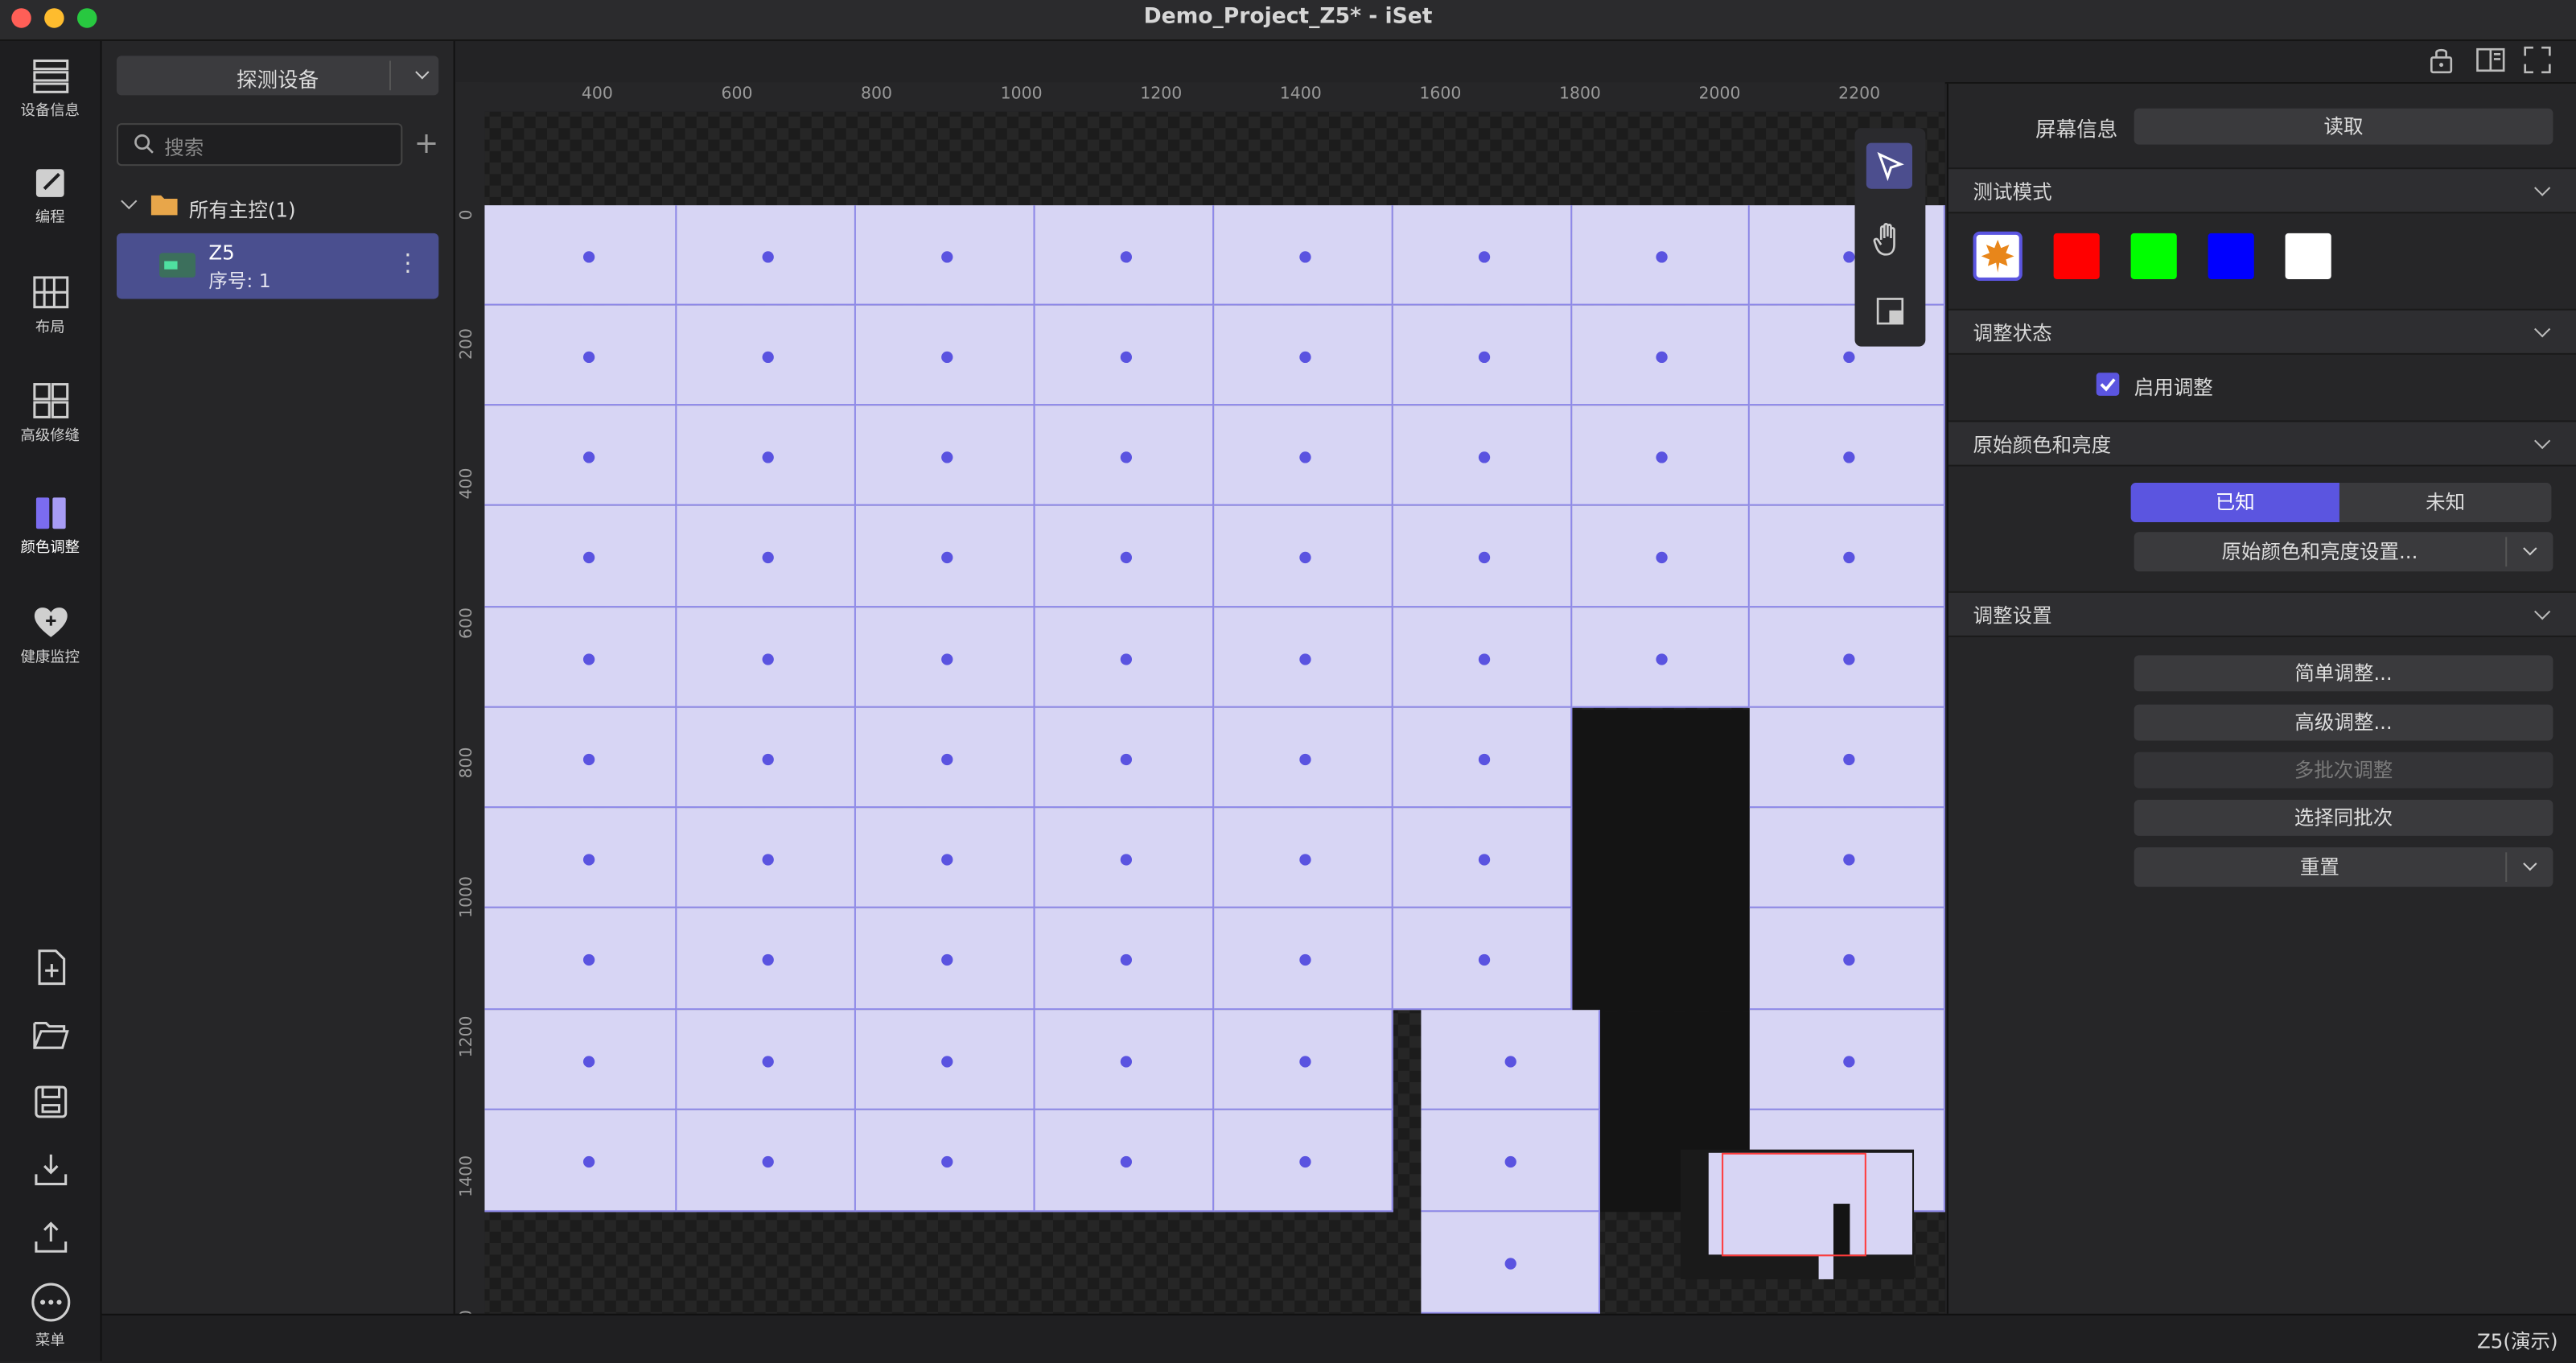  What do you see at coordinates (50, 1315) in the screenshot?
I see `menu-button: 菜单` at bounding box center [50, 1315].